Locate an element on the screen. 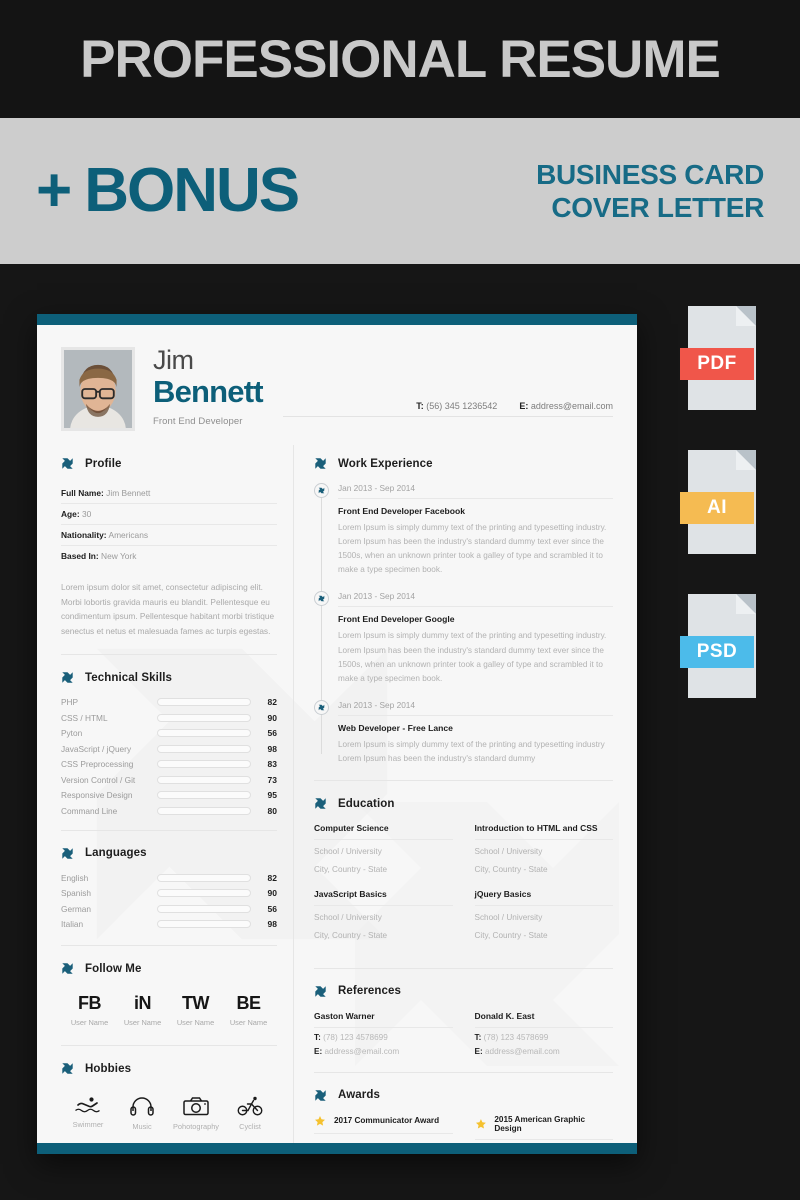 The height and width of the screenshot is (1200, 800). skill-value: 95 is located at coordinates (272, 795).